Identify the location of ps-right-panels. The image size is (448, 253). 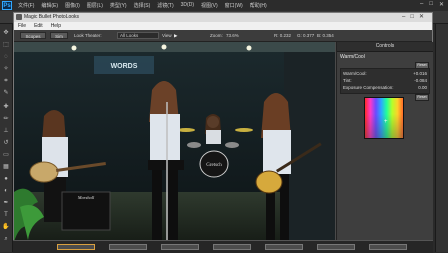
(441, 138).